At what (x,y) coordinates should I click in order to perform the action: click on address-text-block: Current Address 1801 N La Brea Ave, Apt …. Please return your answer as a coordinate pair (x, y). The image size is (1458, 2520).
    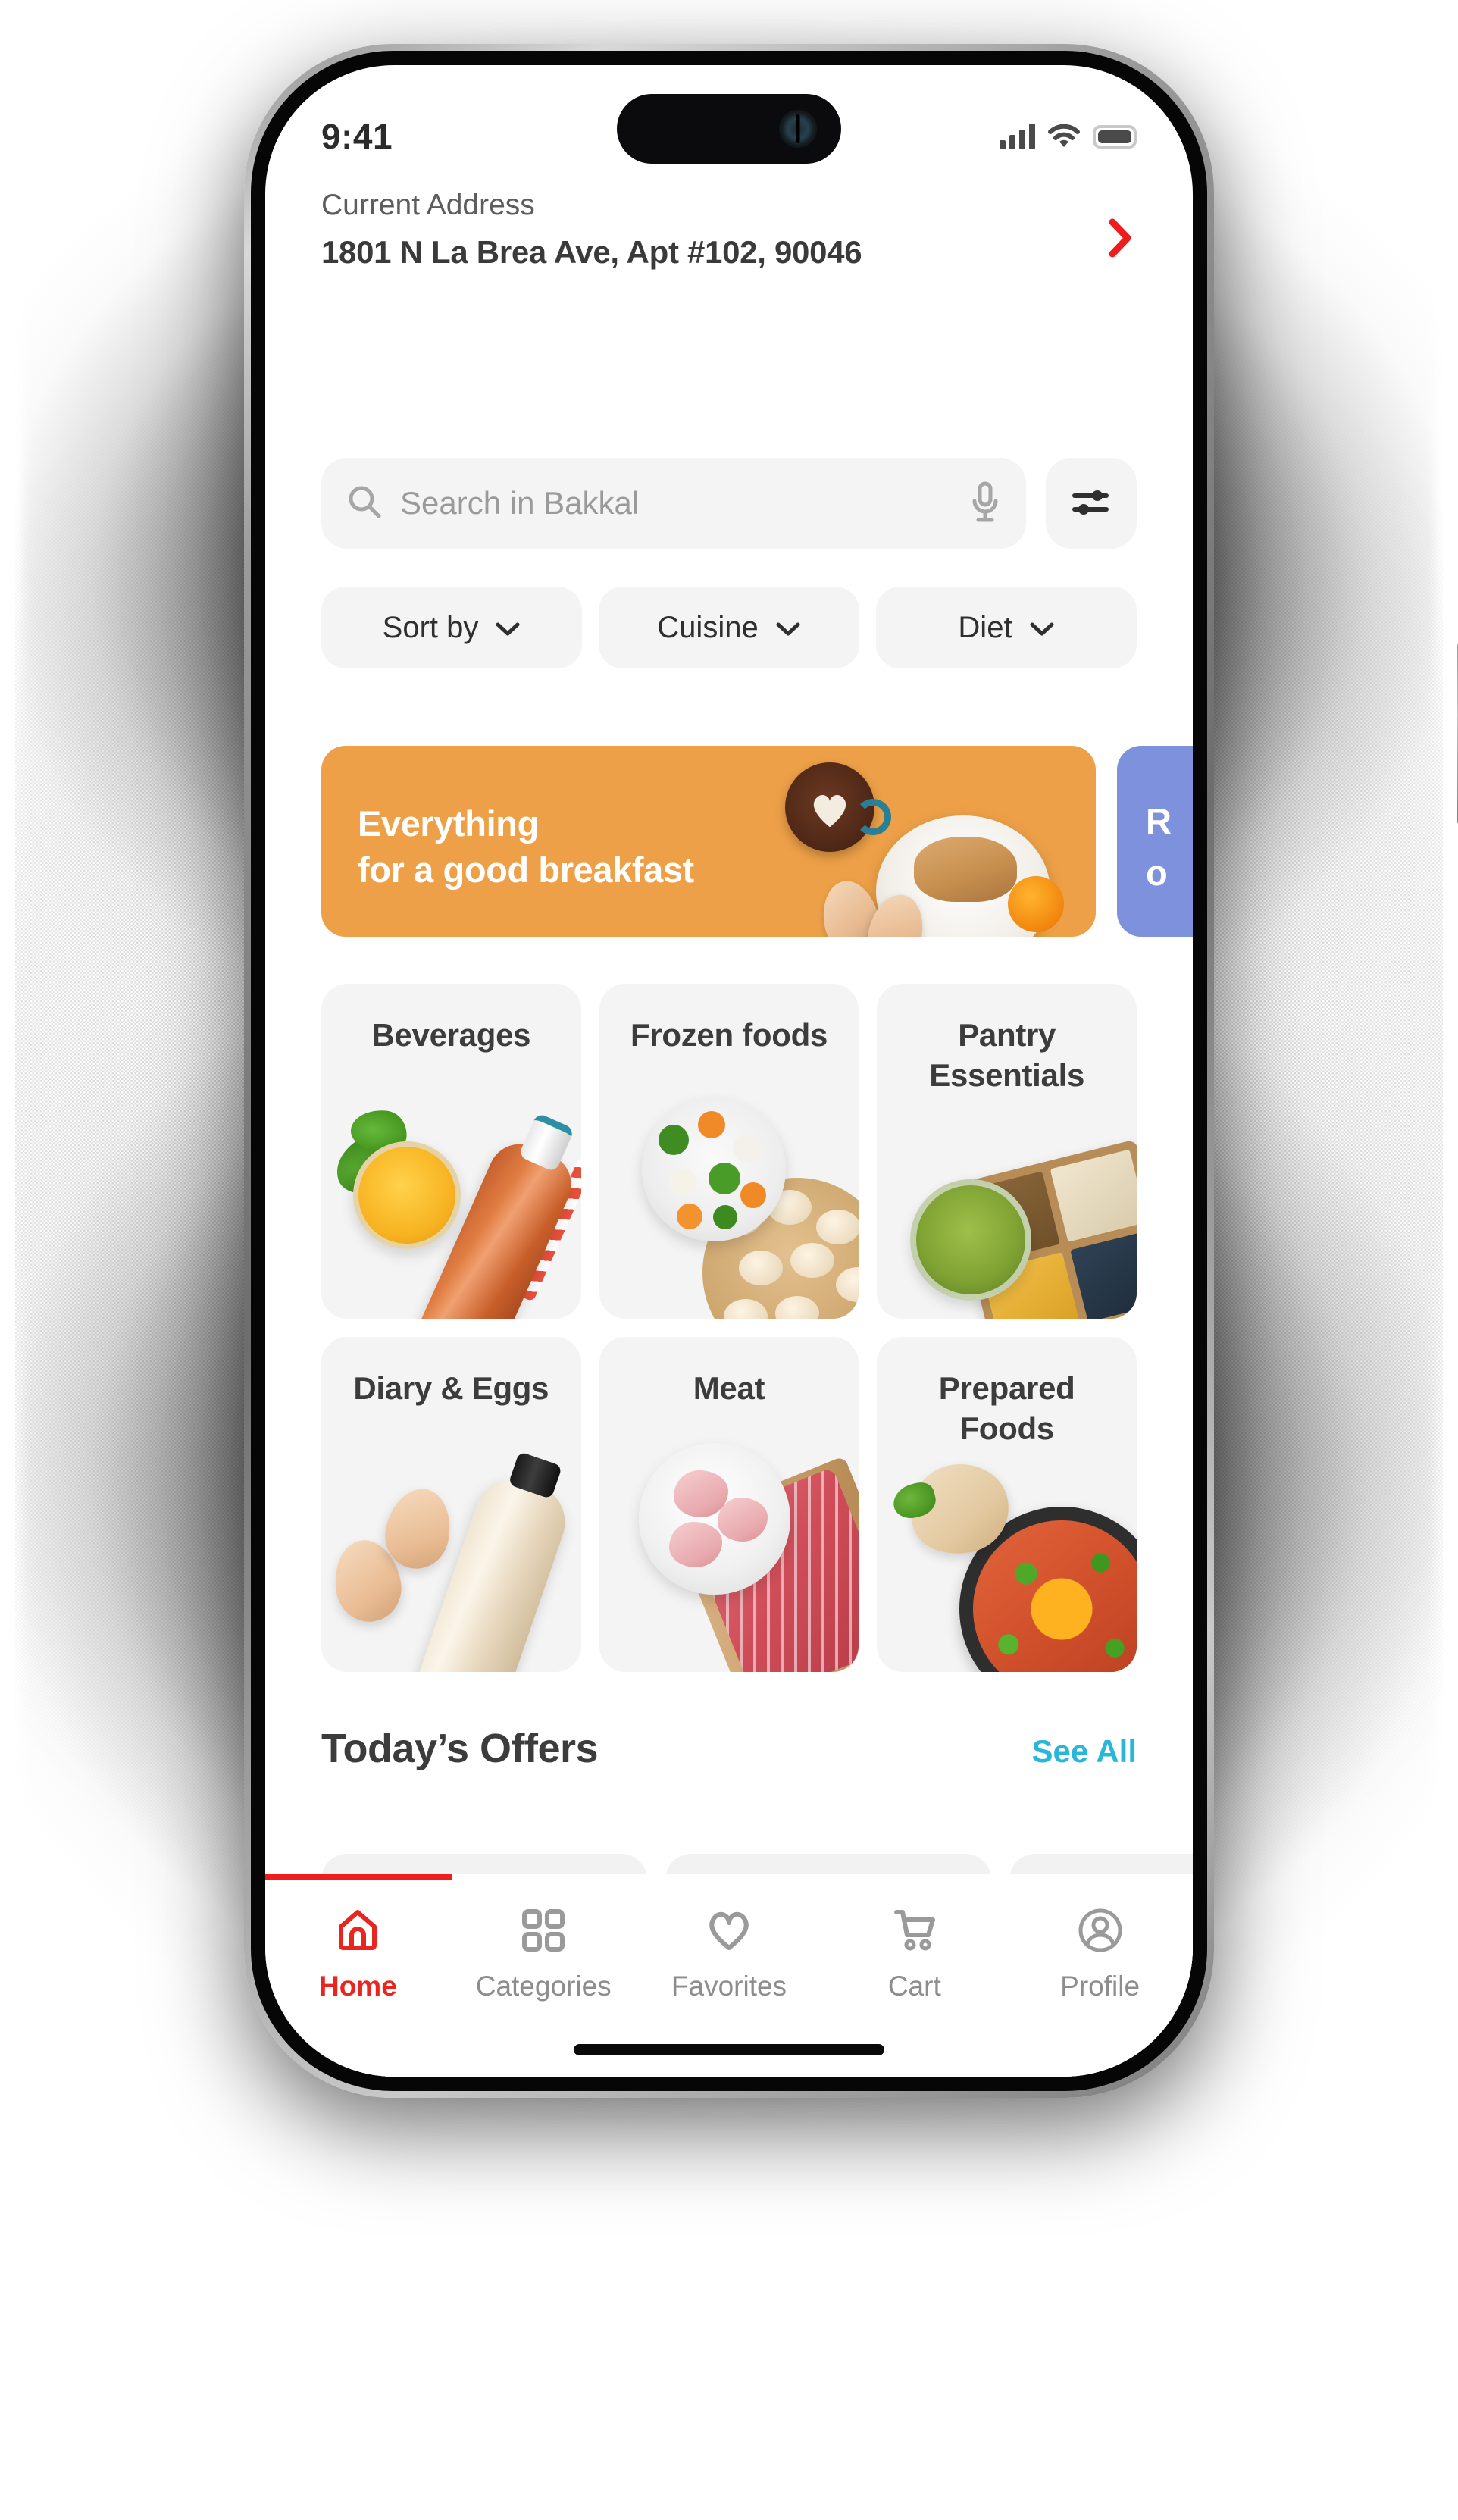
    Looking at the image, I should click on (591, 227).